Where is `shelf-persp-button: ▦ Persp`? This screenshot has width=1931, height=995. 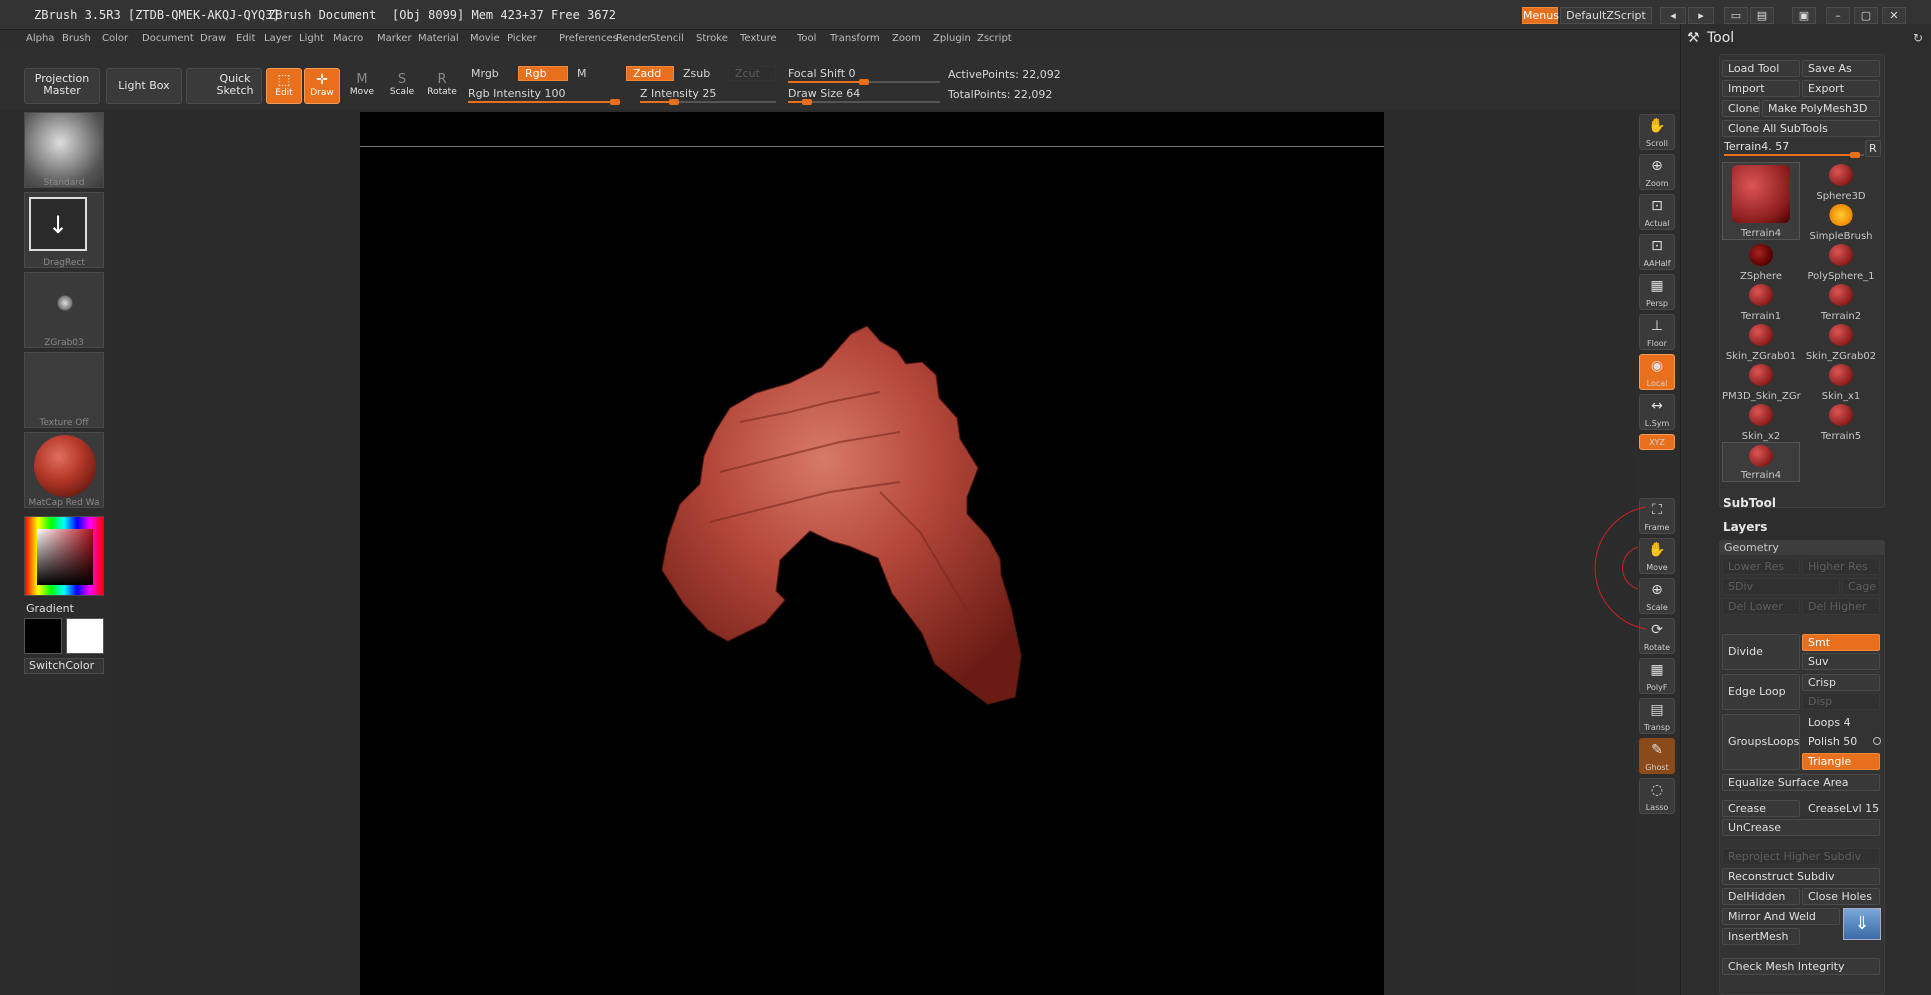
shelf-persp-button: ▦ Persp is located at coordinates (1657, 292).